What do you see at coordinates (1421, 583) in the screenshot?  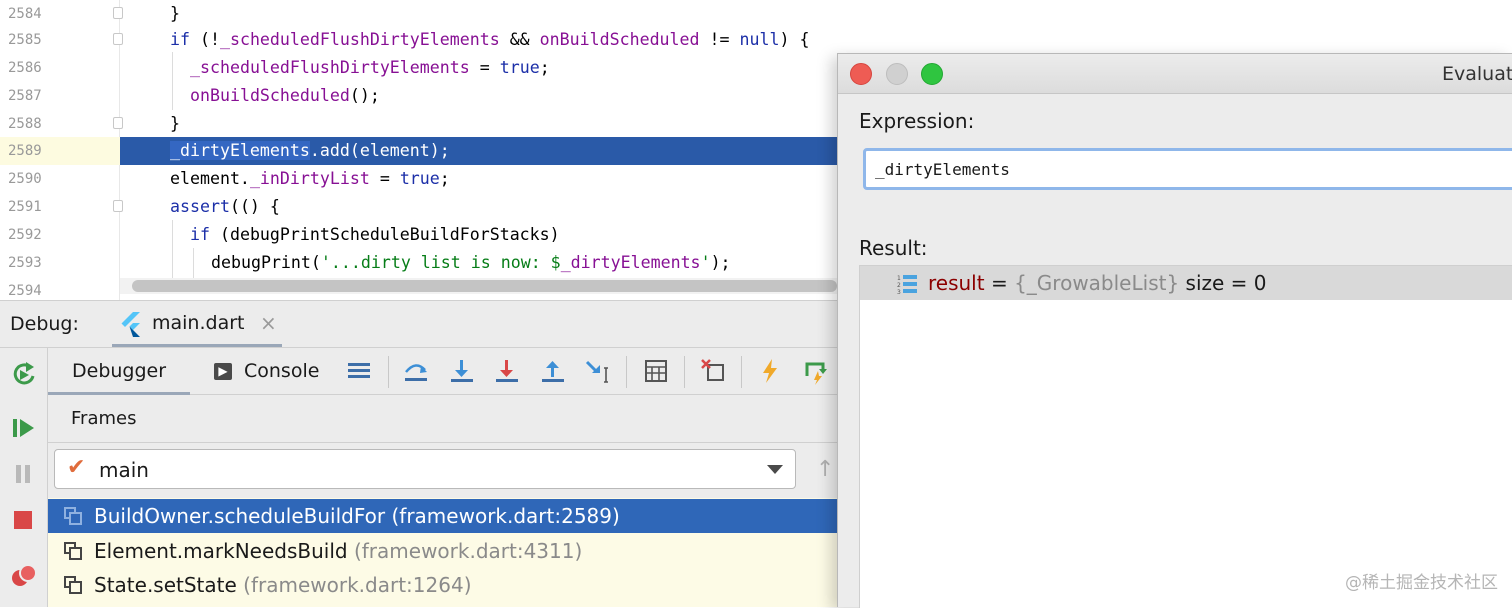 I see `watermark: @稀土掘金技术社区` at bounding box center [1421, 583].